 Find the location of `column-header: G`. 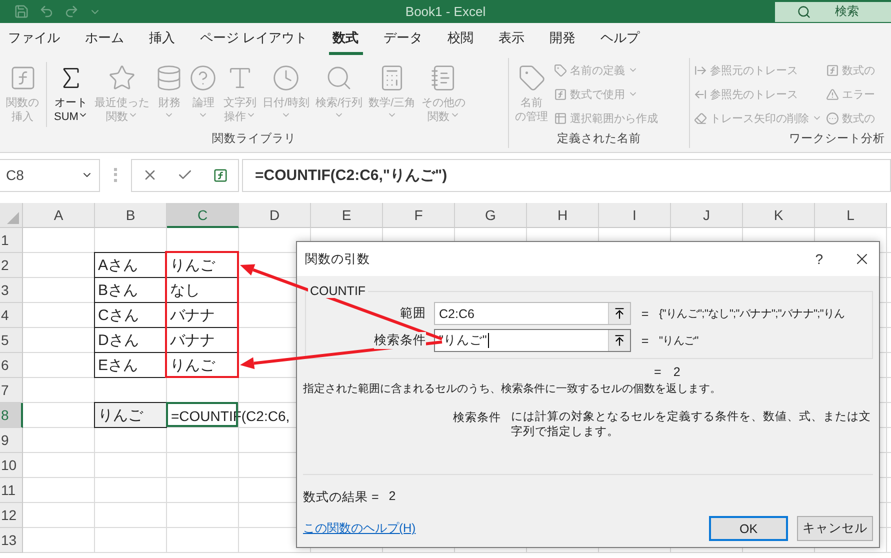

column-header: G is located at coordinates (491, 215).